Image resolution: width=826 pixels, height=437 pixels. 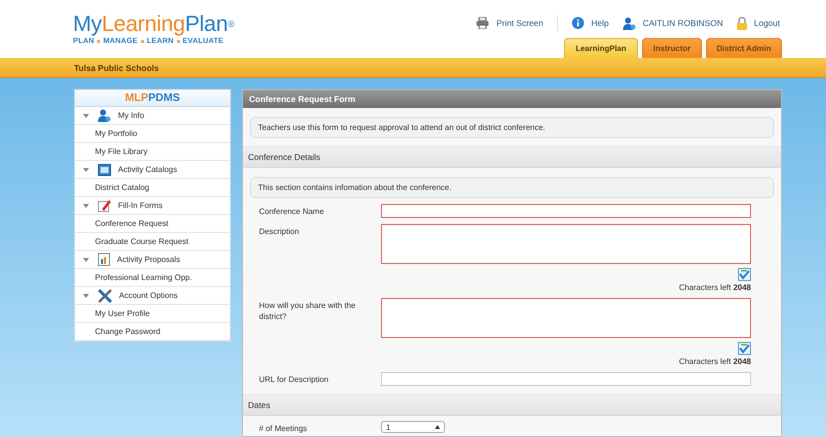 I want to click on nav-tab: LearningPlan, so click(x=601, y=48).